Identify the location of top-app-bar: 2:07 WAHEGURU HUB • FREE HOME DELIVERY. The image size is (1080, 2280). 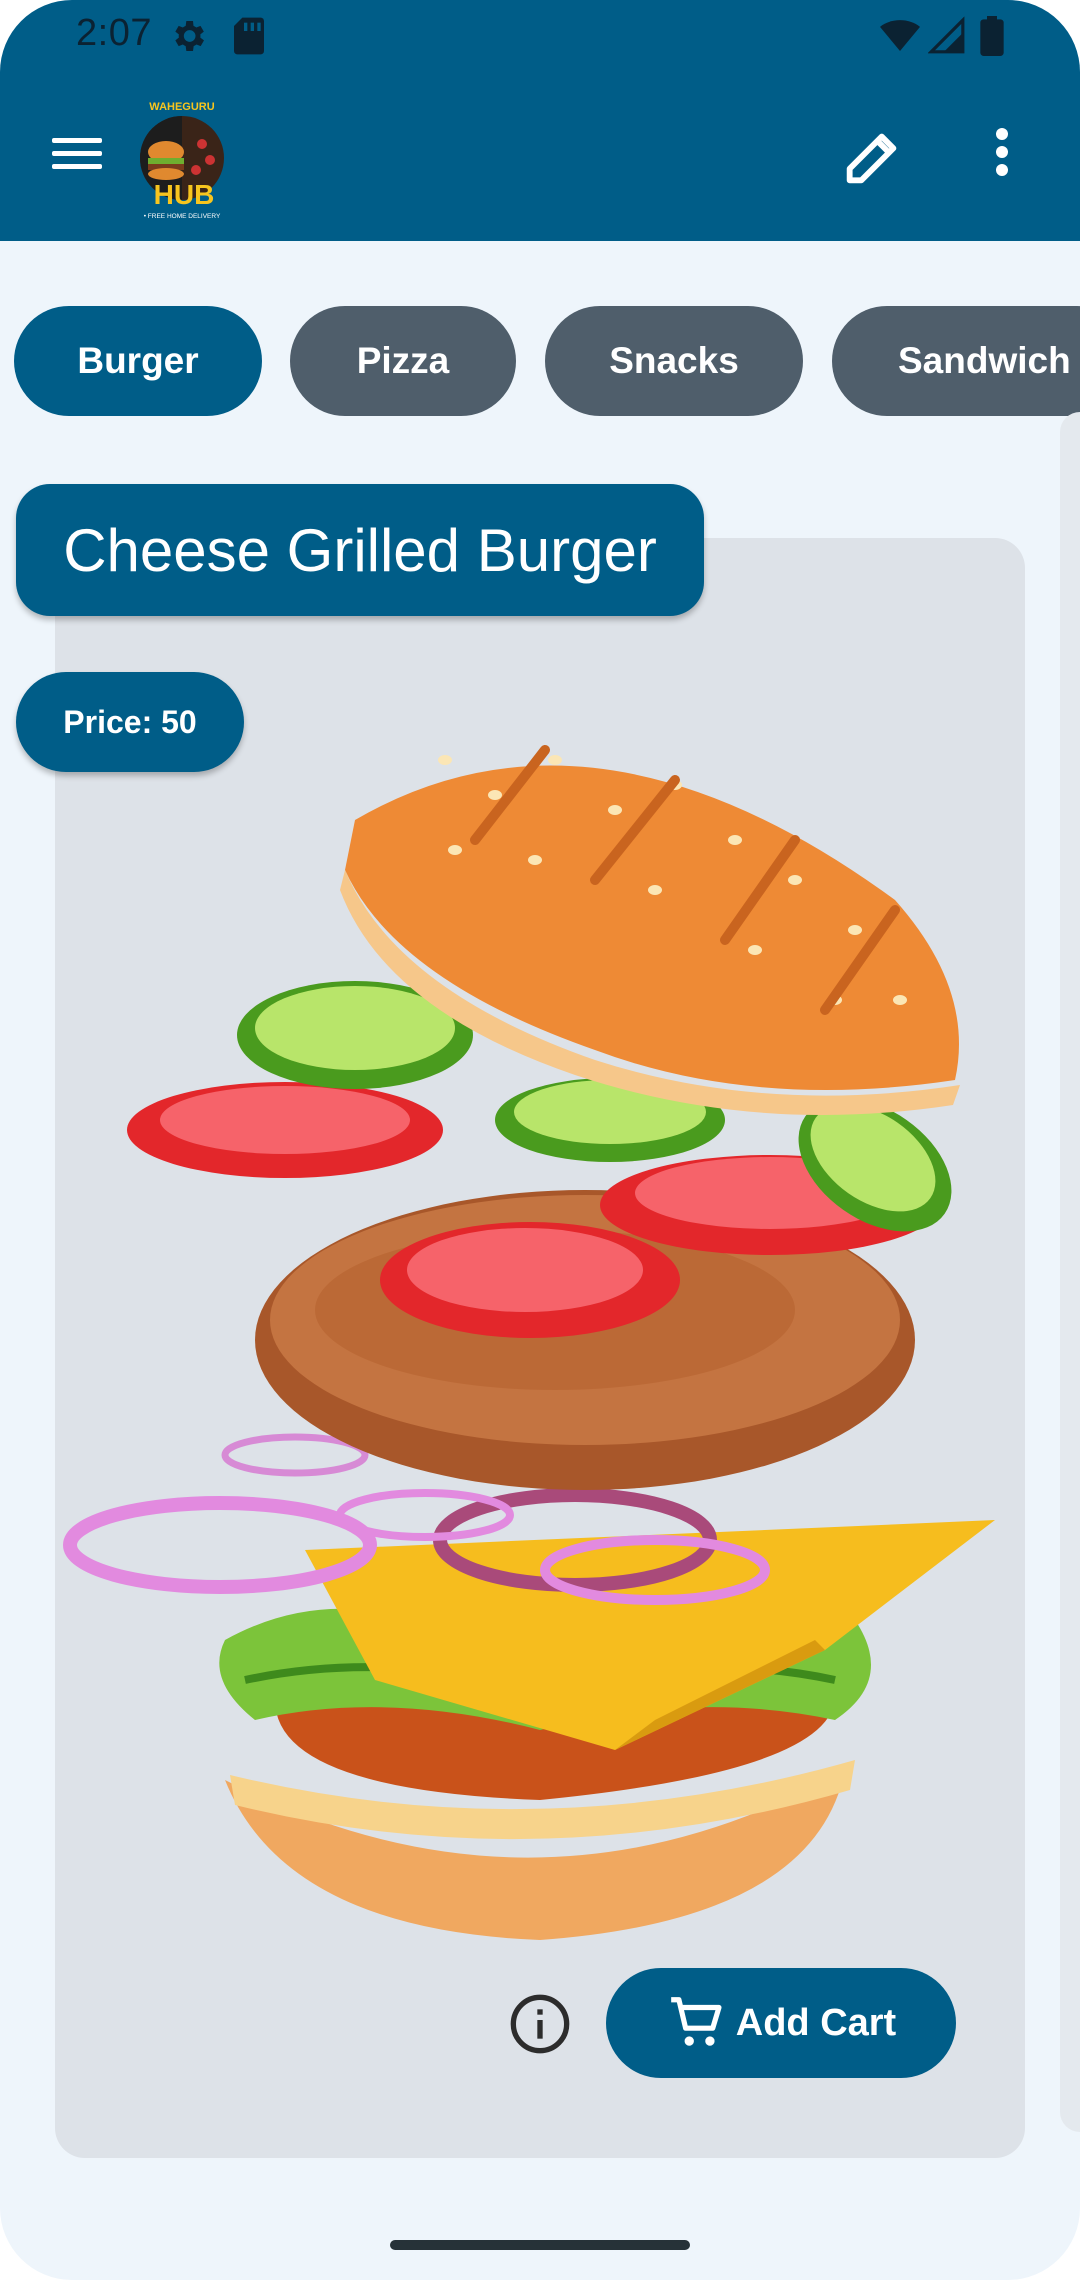
(540, 120).